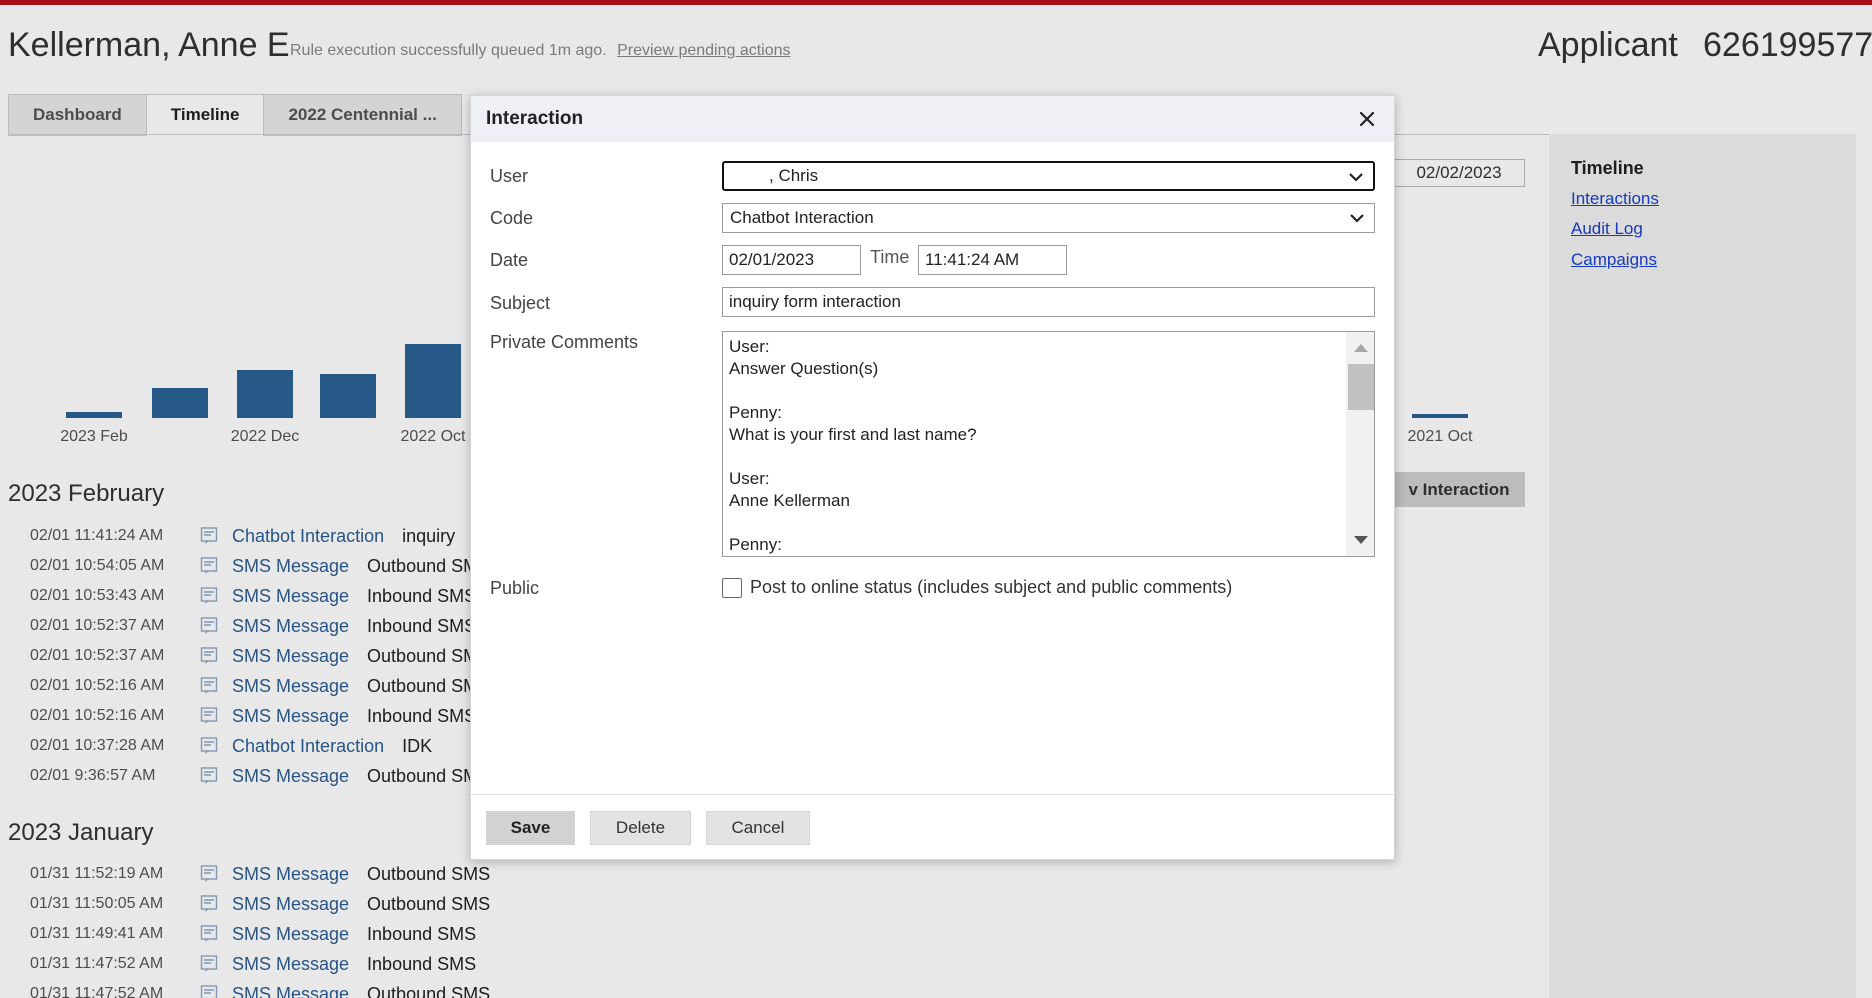 This screenshot has width=1872, height=998. Describe the element at coordinates (932, 119) in the screenshot. I see `dialog-header: Interaction` at that location.